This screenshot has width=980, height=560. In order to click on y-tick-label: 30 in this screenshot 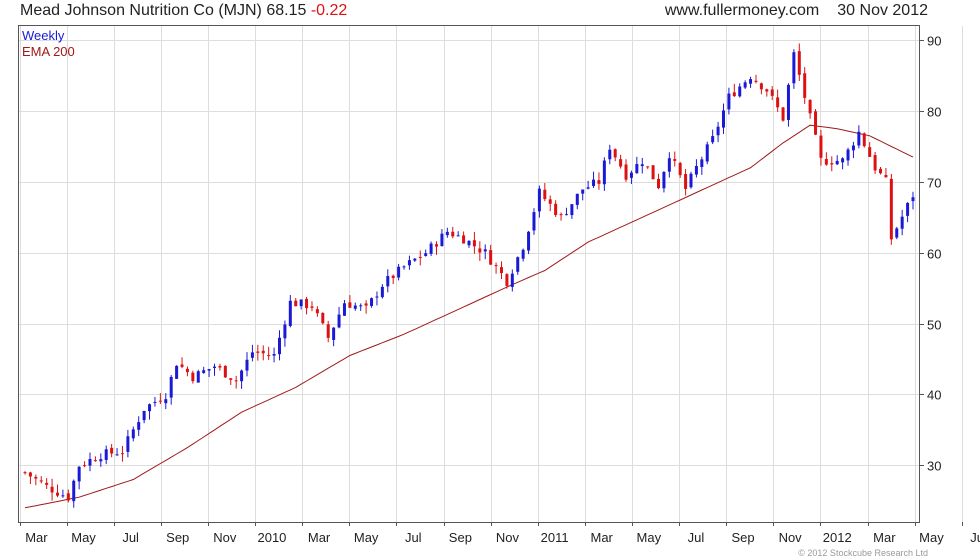, I will do `click(934, 466)`.